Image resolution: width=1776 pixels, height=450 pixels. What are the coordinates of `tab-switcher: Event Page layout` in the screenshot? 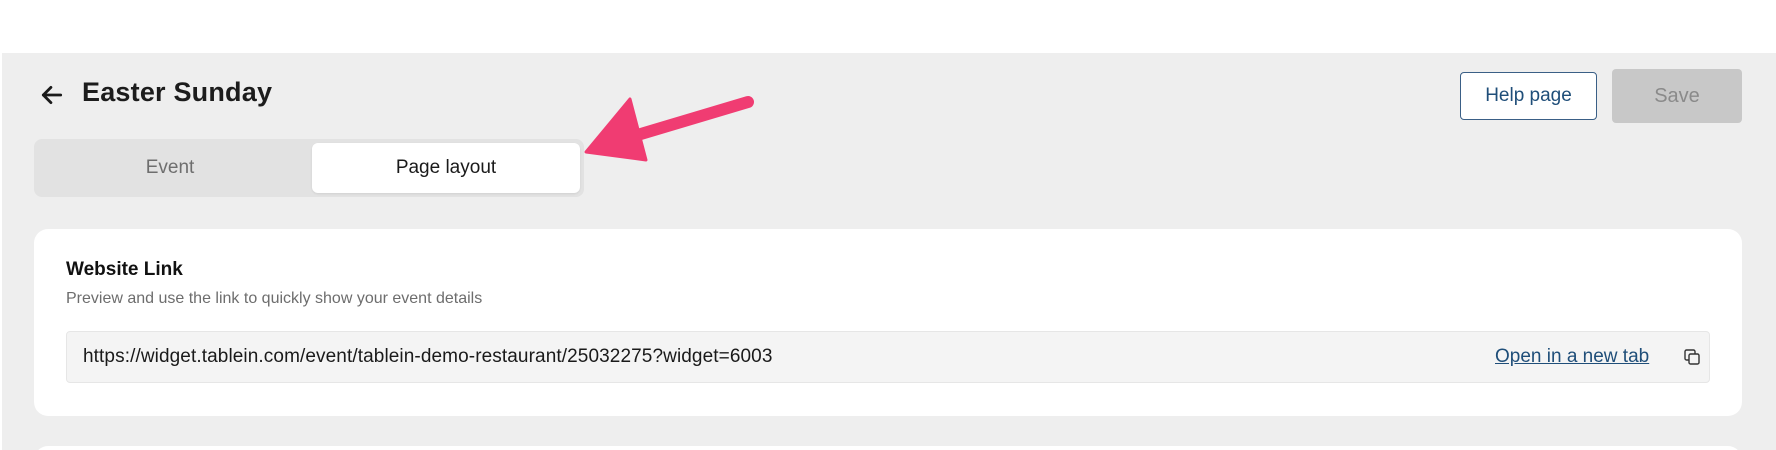 It's located at (309, 168).